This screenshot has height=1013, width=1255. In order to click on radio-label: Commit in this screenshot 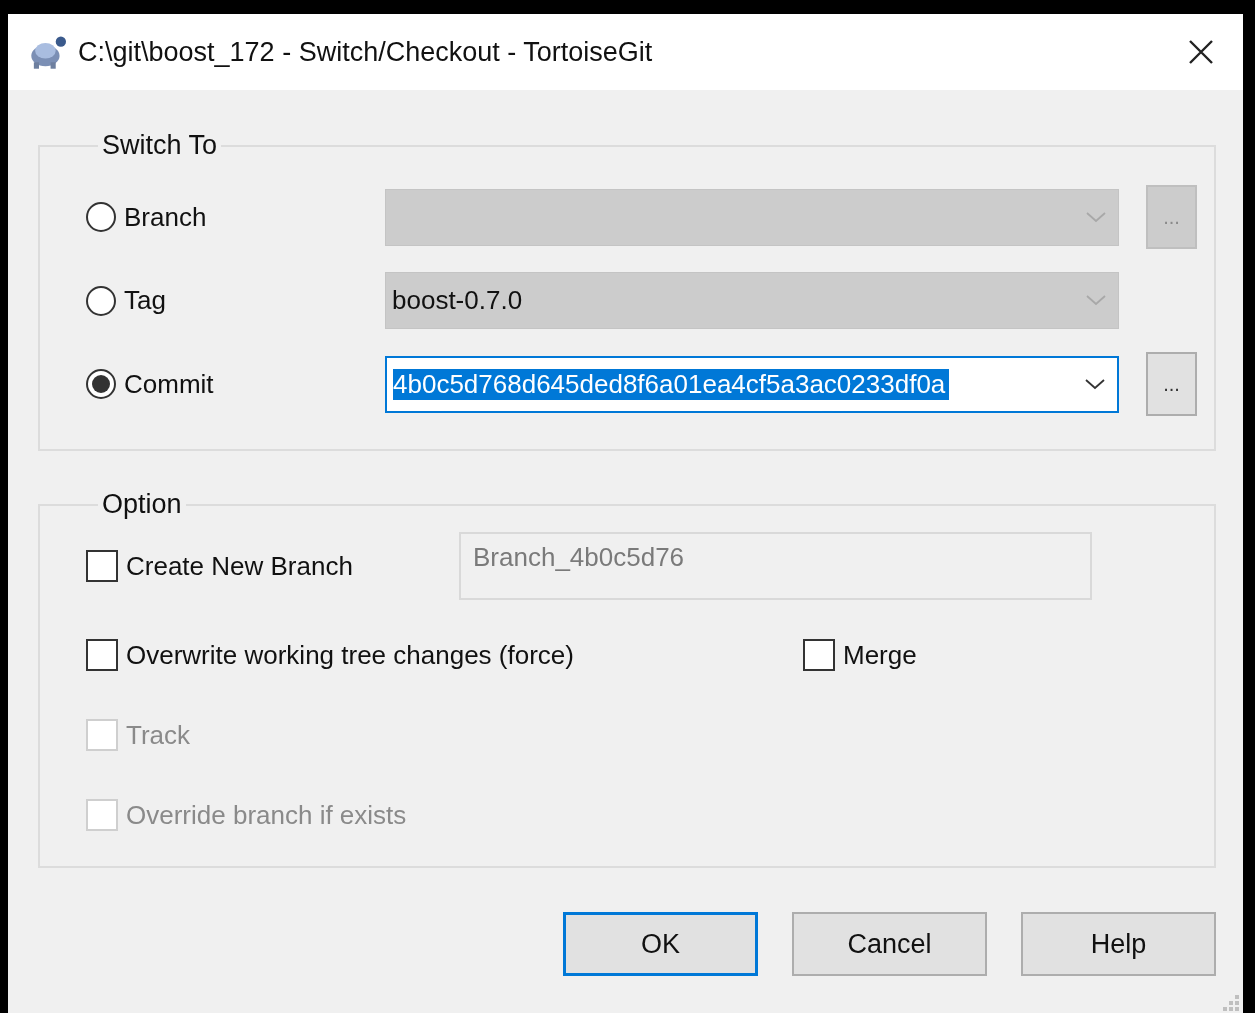, I will do `click(169, 384)`.